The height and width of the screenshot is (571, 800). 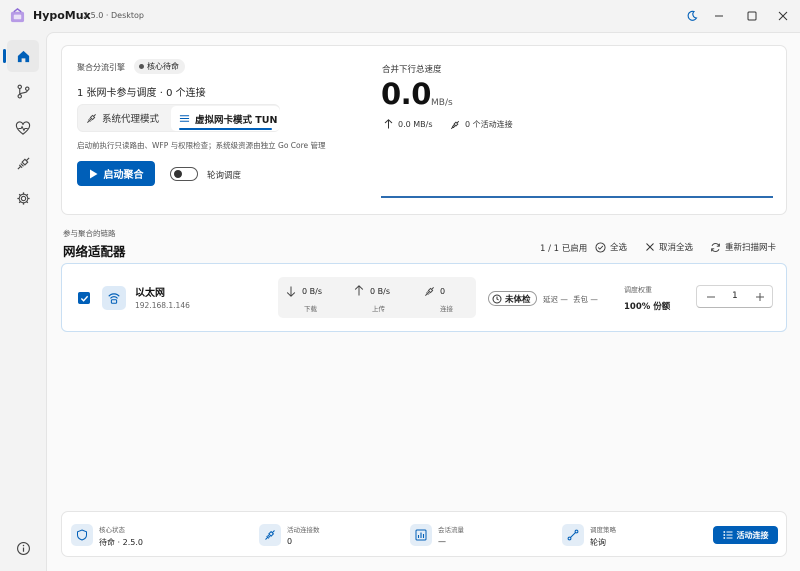 What do you see at coordinates (184, 118) in the screenshot?
I see `menu-icon` at bounding box center [184, 118].